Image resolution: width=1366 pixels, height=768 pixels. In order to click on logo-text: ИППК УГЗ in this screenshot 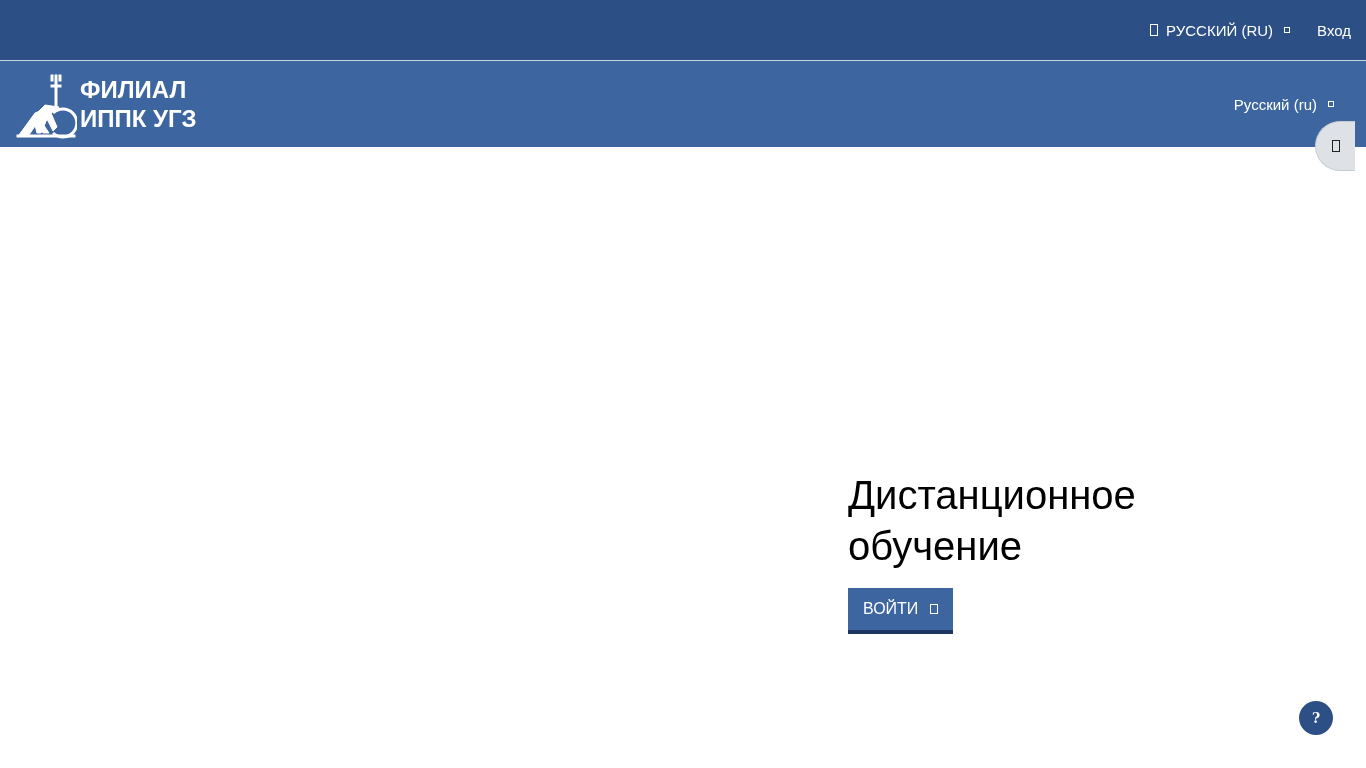, I will do `click(138, 118)`.